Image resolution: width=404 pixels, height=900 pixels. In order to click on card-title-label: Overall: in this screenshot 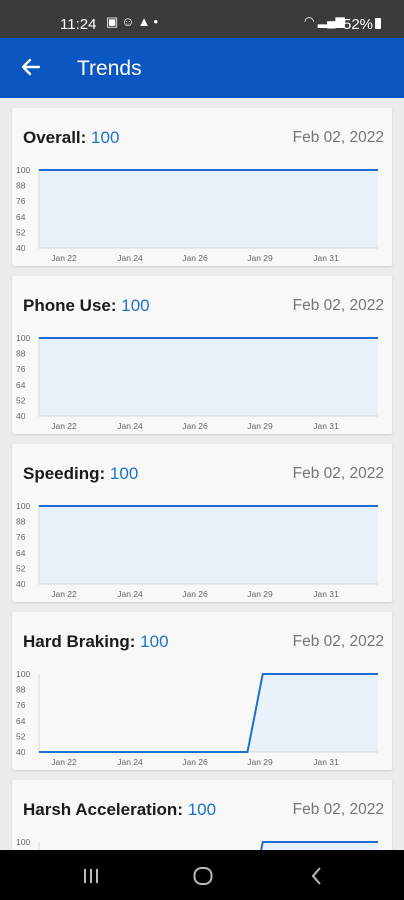, I will do `click(55, 137)`.